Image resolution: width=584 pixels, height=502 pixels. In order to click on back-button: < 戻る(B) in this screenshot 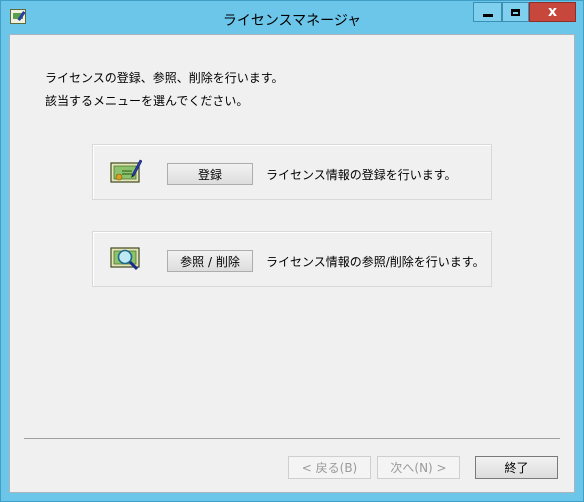, I will do `click(329, 467)`.